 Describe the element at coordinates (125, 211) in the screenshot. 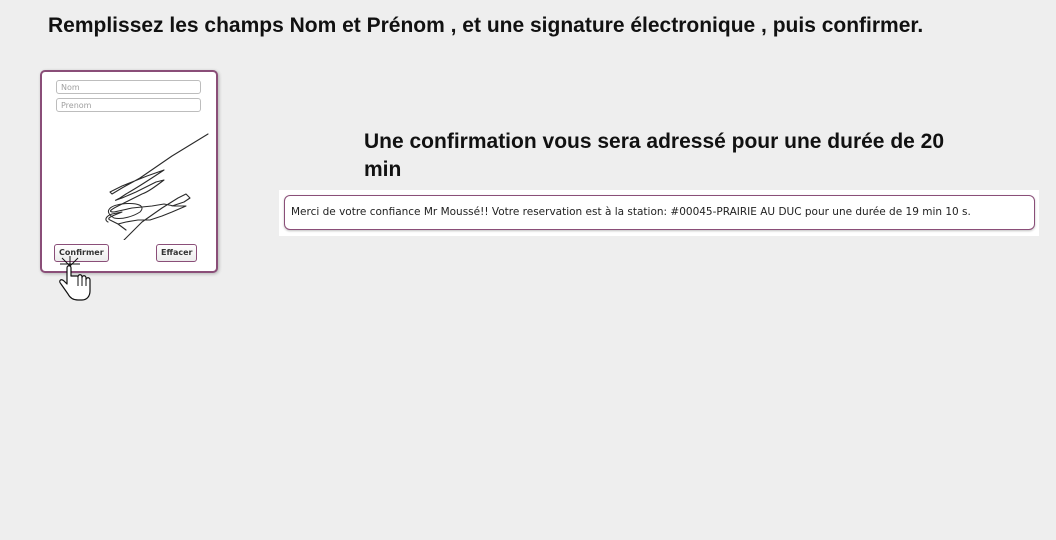

I see `signature-loop` at that location.